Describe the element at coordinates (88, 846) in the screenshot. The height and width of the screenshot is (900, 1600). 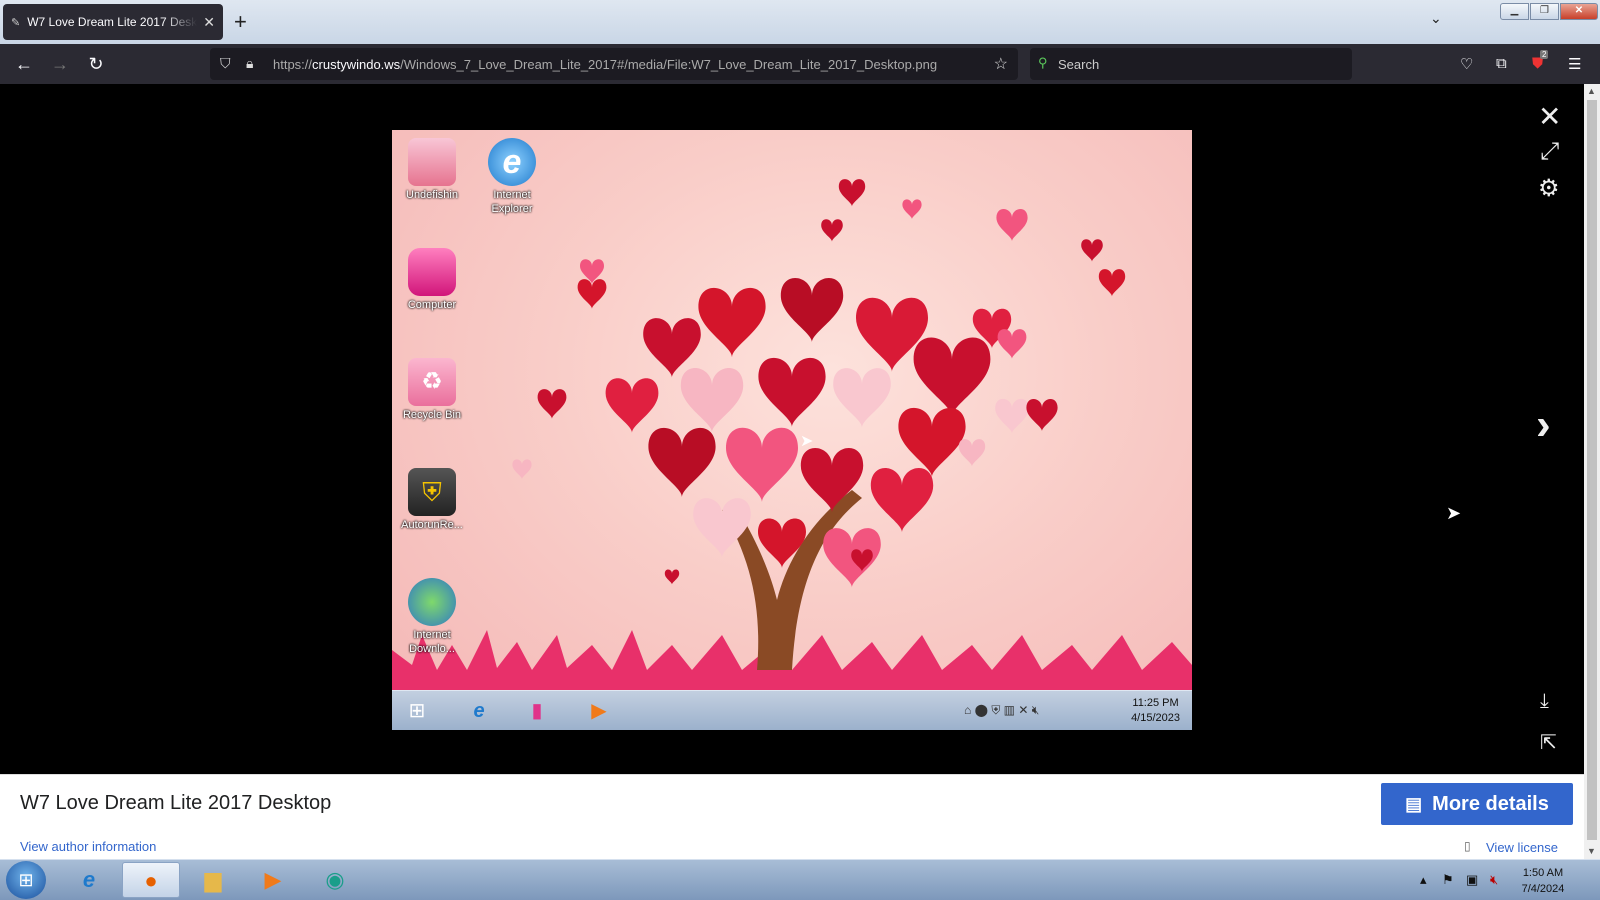
I see `author-info-link: View author information` at that location.